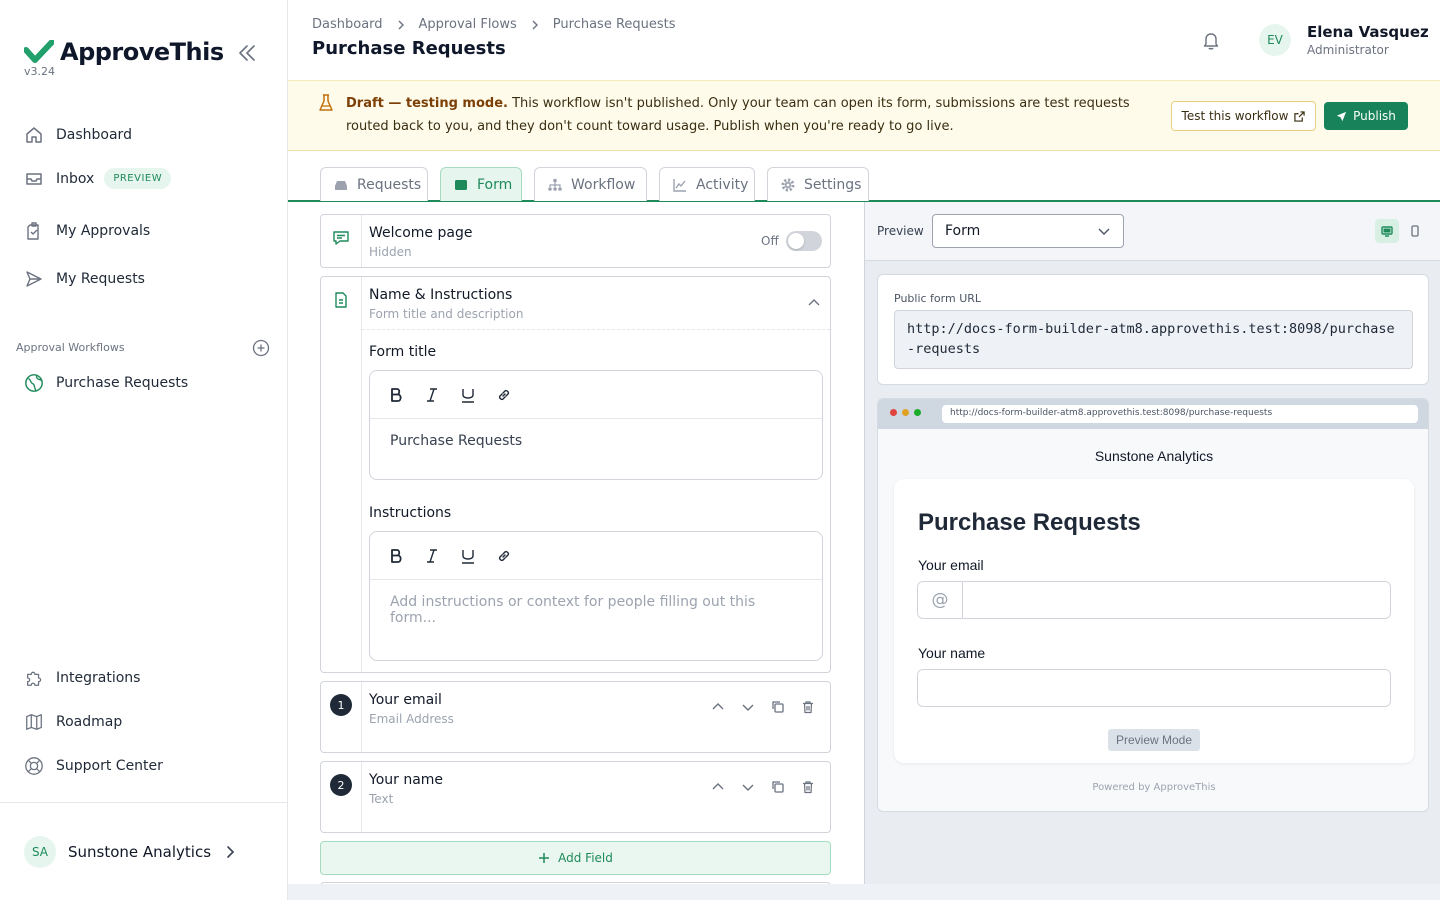 This screenshot has height=900, width=1440. Describe the element at coordinates (106, 383) in the screenshot. I see `sidebar-item-purchase-requests: Purchase Requests` at that location.